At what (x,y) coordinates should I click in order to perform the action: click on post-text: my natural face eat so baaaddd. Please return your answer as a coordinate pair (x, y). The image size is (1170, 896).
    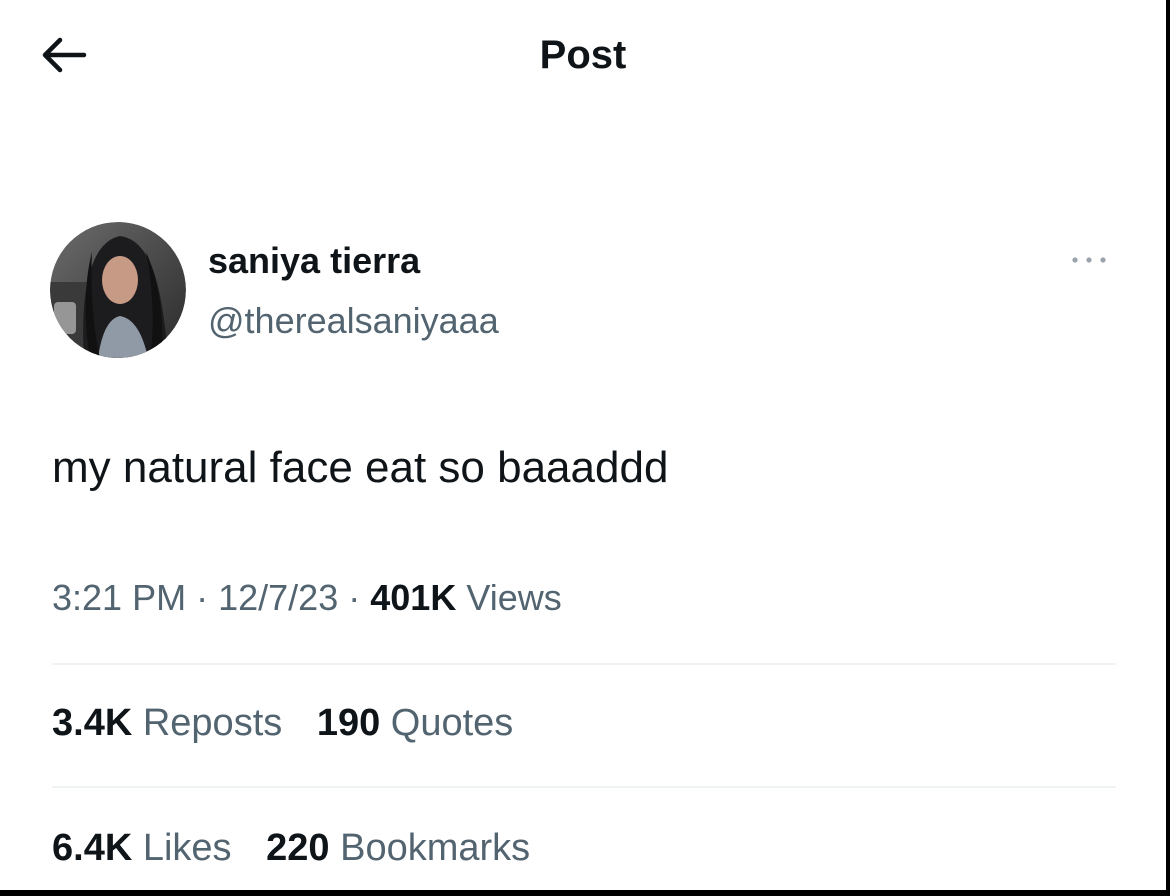
    Looking at the image, I should click on (360, 467).